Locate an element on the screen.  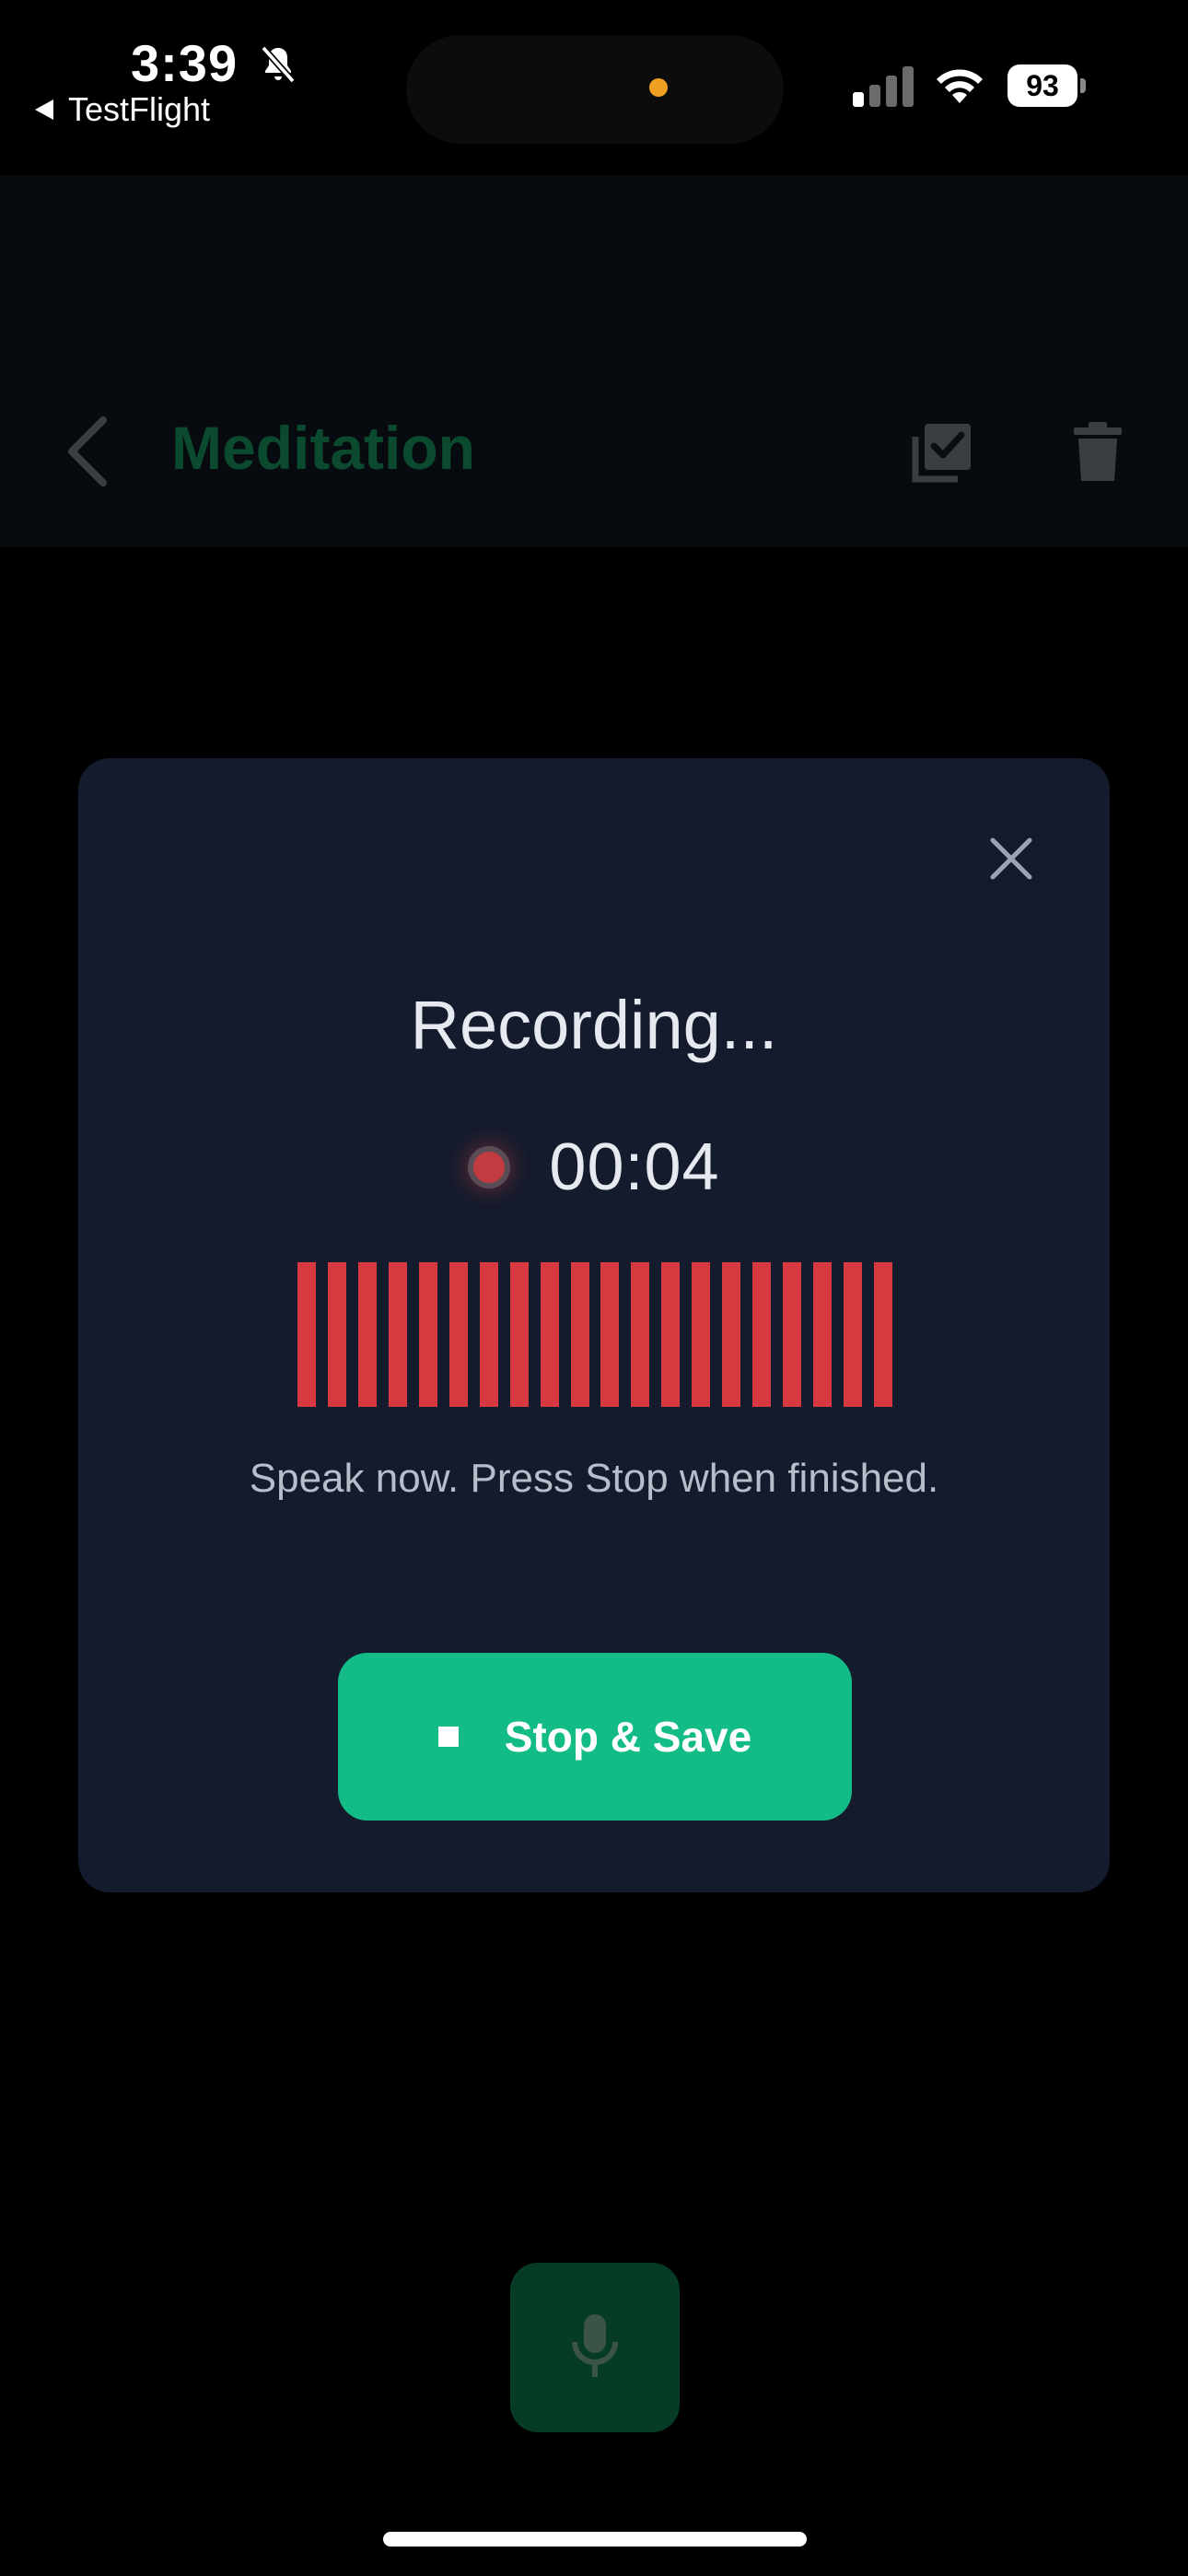
back-app-label: TestFlight is located at coordinates (139, 109).